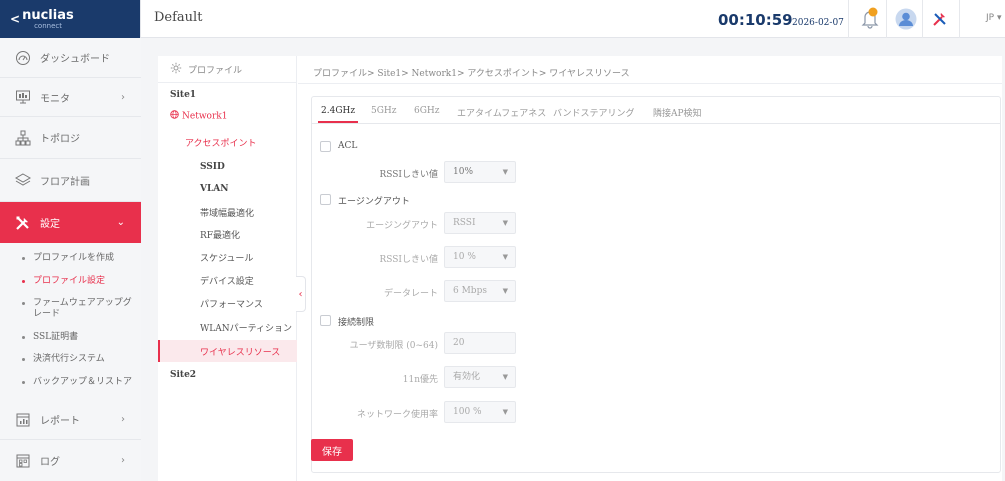  I want to click on sidebar-item-label: モニタ, so click(55, 99).